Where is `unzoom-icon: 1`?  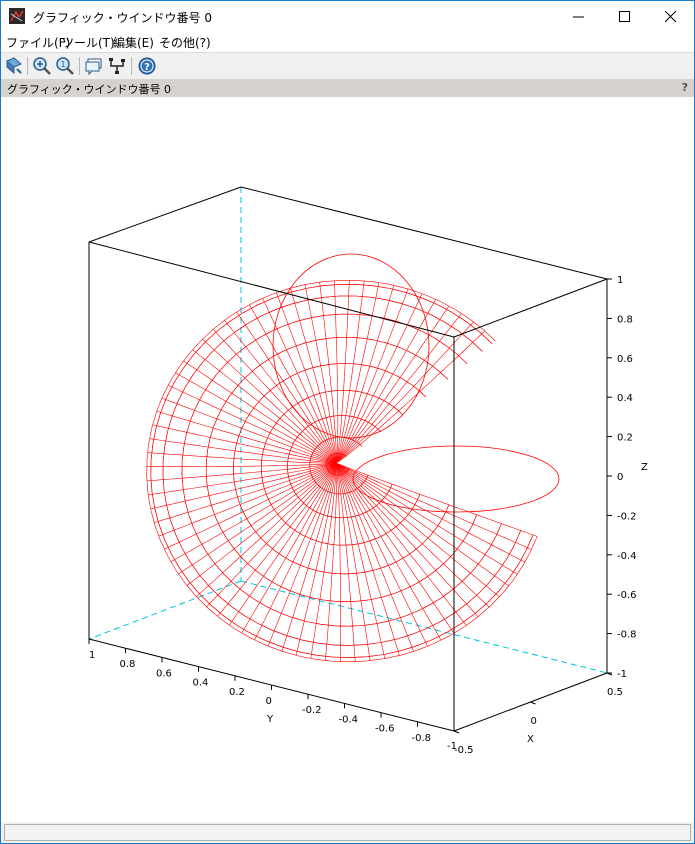
unzoom-icon: 1 is located at coordinates (65, 66).